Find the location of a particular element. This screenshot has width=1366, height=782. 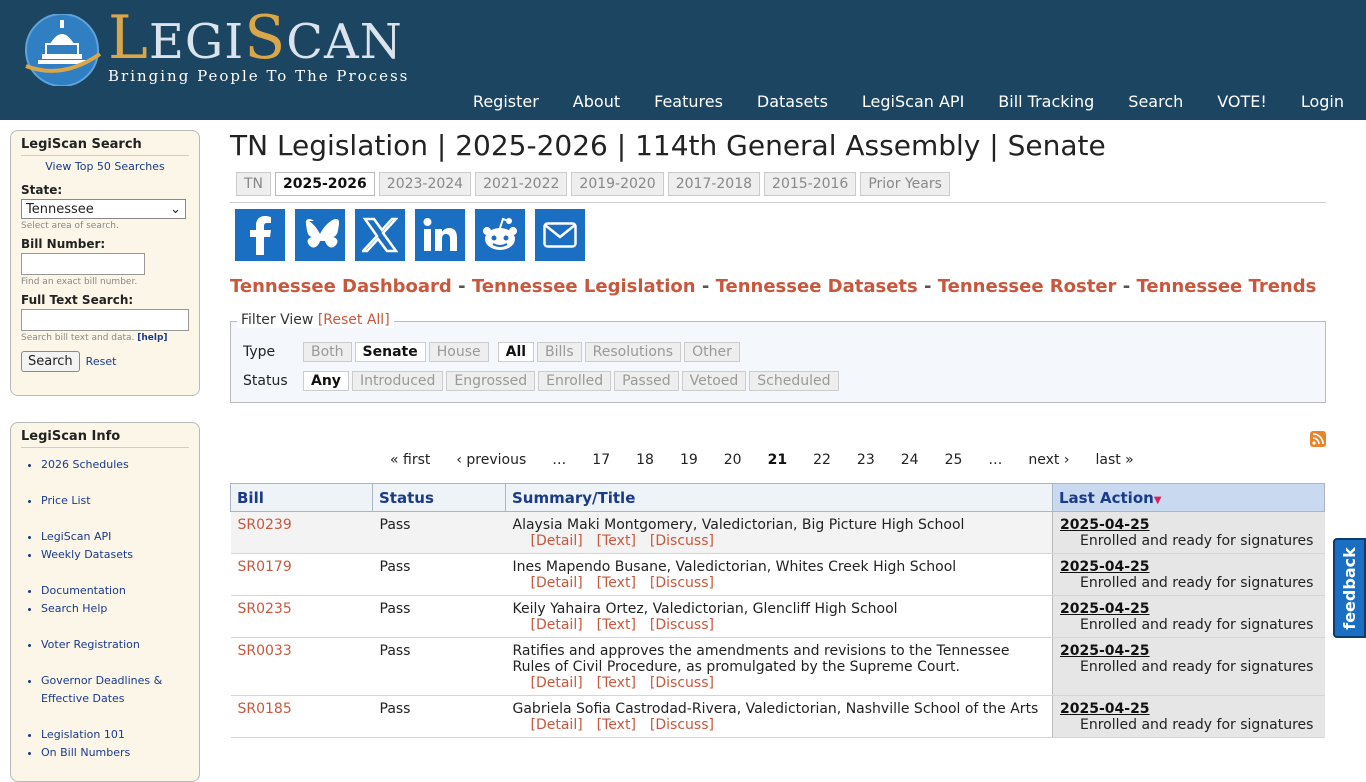

session-tab: Prior Years is located at coordinates (905, 184).